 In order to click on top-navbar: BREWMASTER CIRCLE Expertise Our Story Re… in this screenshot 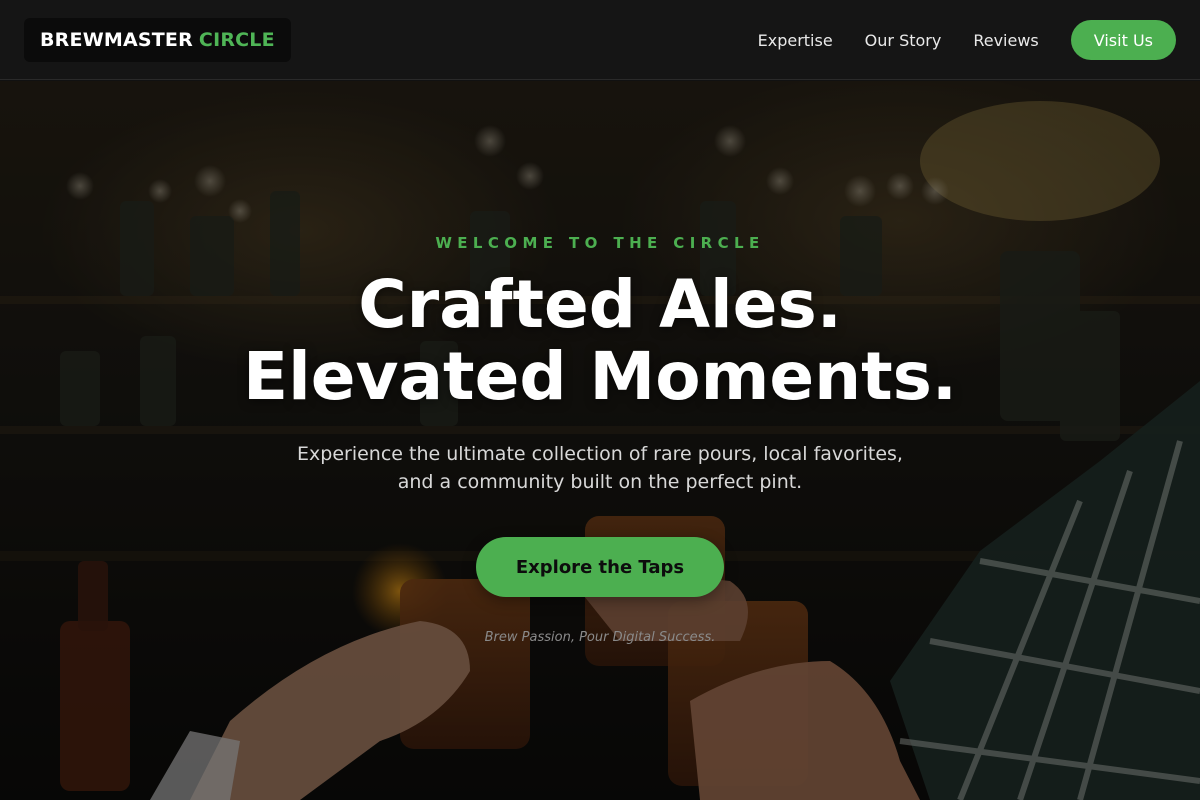, I will do `click(600, 40)`.